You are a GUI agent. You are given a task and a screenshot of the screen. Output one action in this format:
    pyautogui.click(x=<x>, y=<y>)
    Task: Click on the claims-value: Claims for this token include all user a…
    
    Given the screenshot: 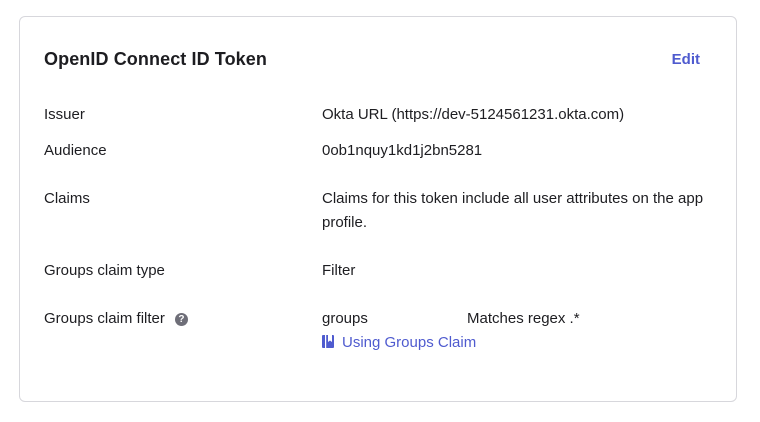 What is the action you would take?
    pyautogui.click(x=513, y=210)
    